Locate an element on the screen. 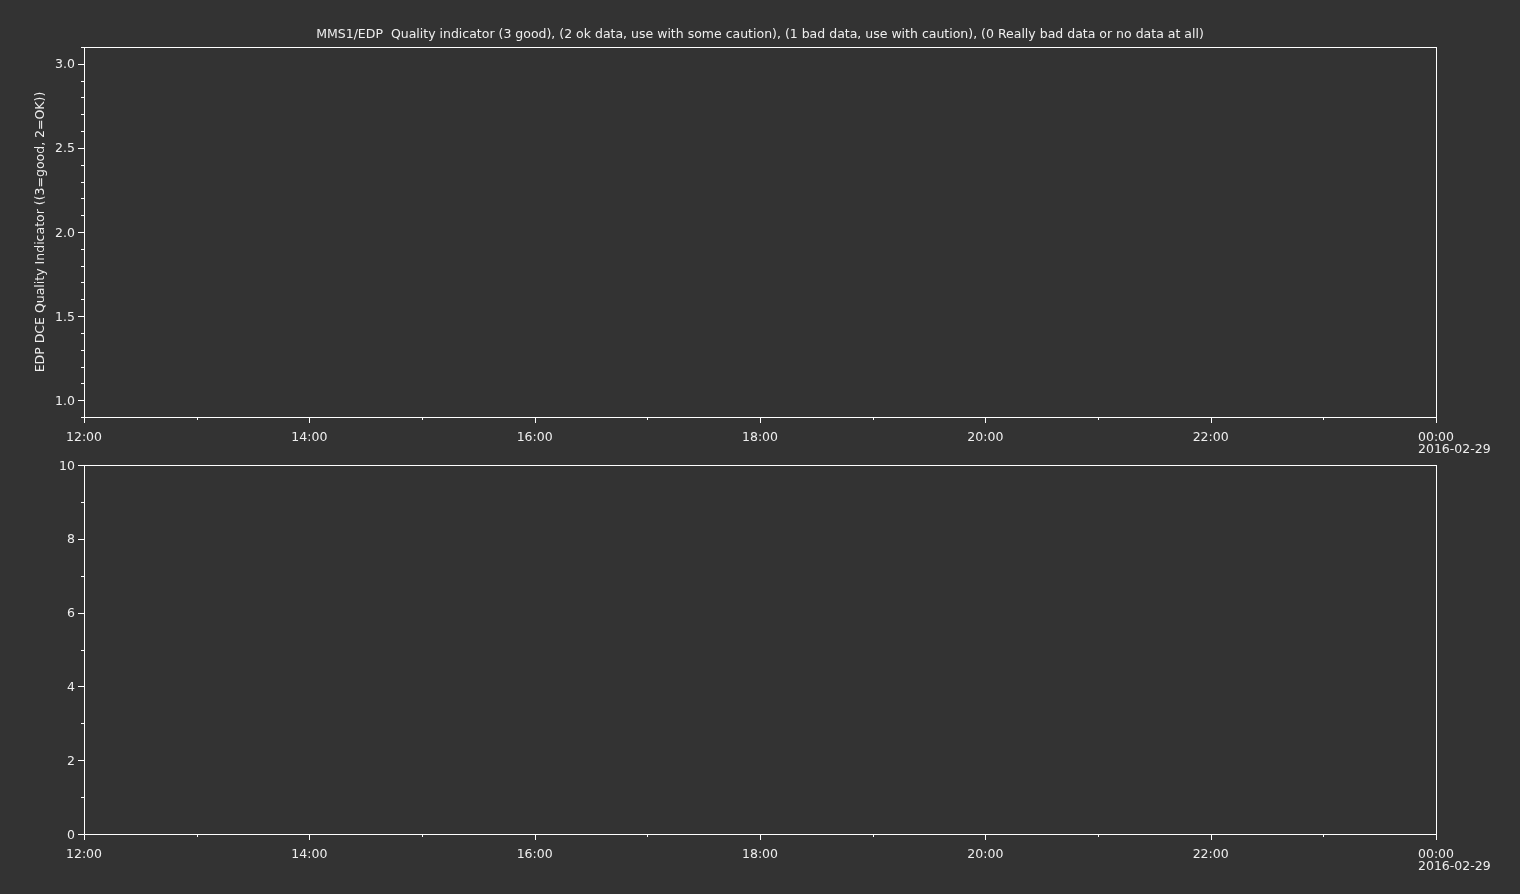  y-axis-label: EDP DCE Quality Indicator ((3=good, 2=OK)) is located at coordinates (39, 232).